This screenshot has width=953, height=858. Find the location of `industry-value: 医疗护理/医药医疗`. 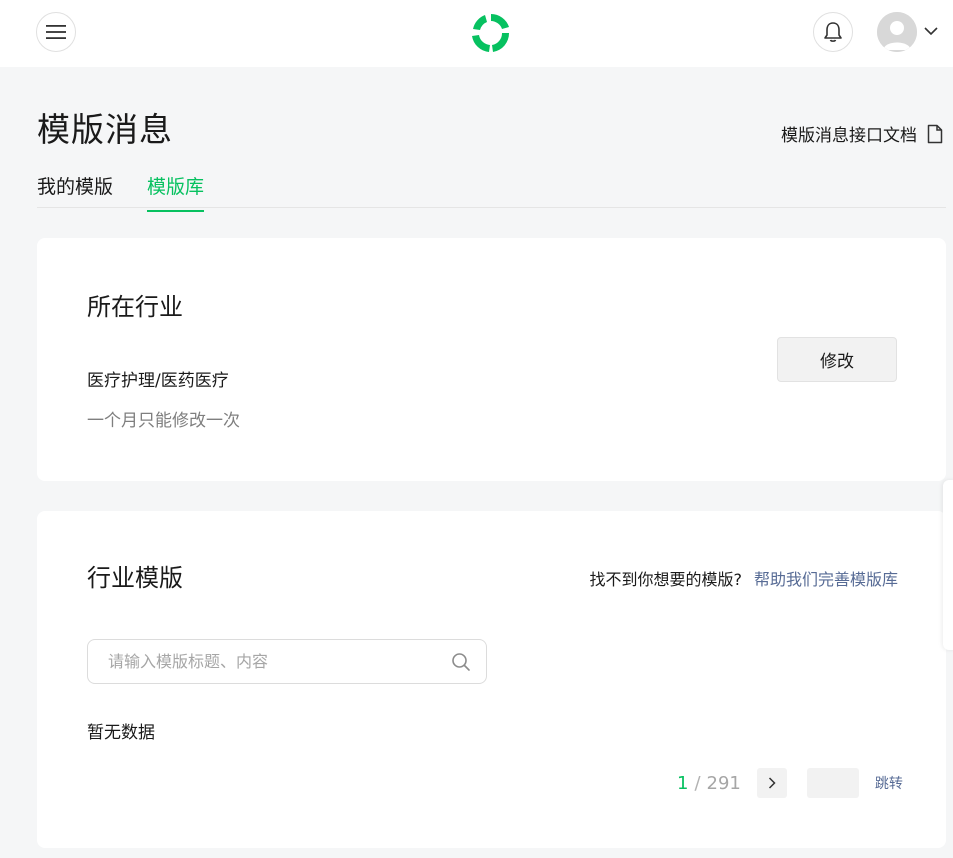

industry-value: 医疗护理/医药医疗 is located at coordinates (158, 381).